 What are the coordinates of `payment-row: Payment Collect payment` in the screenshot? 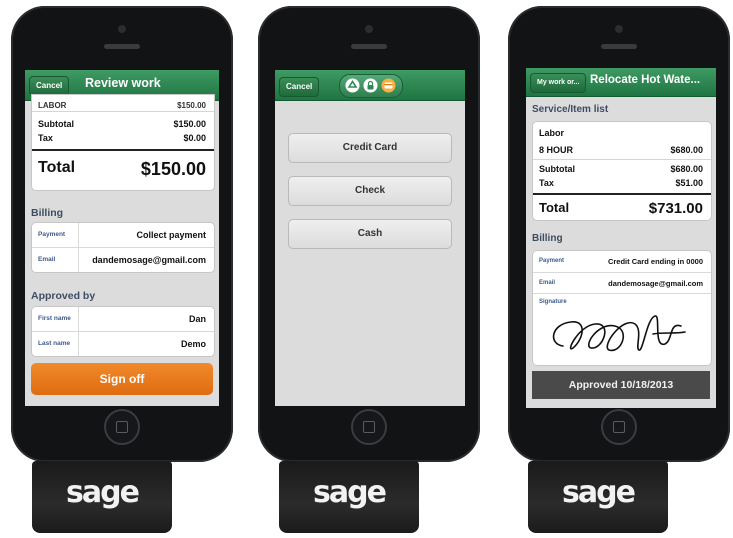 It's located at (123, 235).